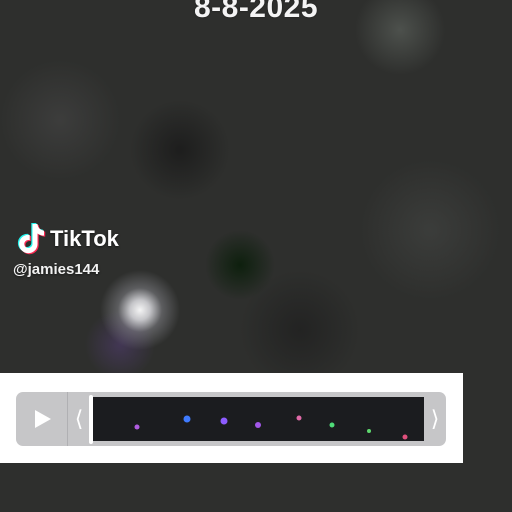 This screenshot has width=512, height=512. I want to click on trim-scrubber: ⟨ ⟩, so click(231, 419).